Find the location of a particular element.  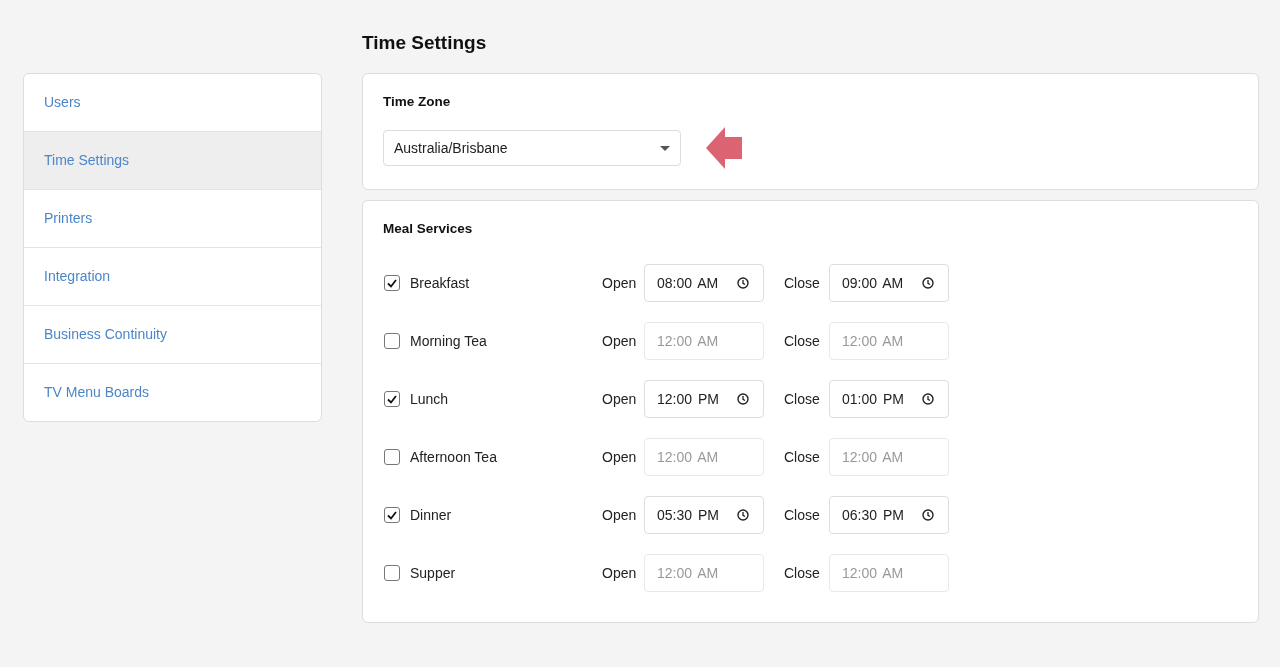

sidebar-item: Business Continuity is located at coordinates (172, 335).